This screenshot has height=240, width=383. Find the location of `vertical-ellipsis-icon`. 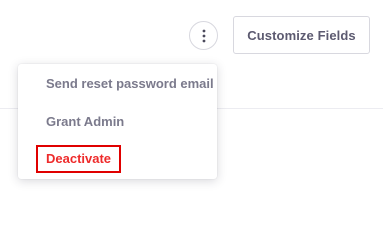

vertical-ellipsis-icon is located at coordinates (203, 35).